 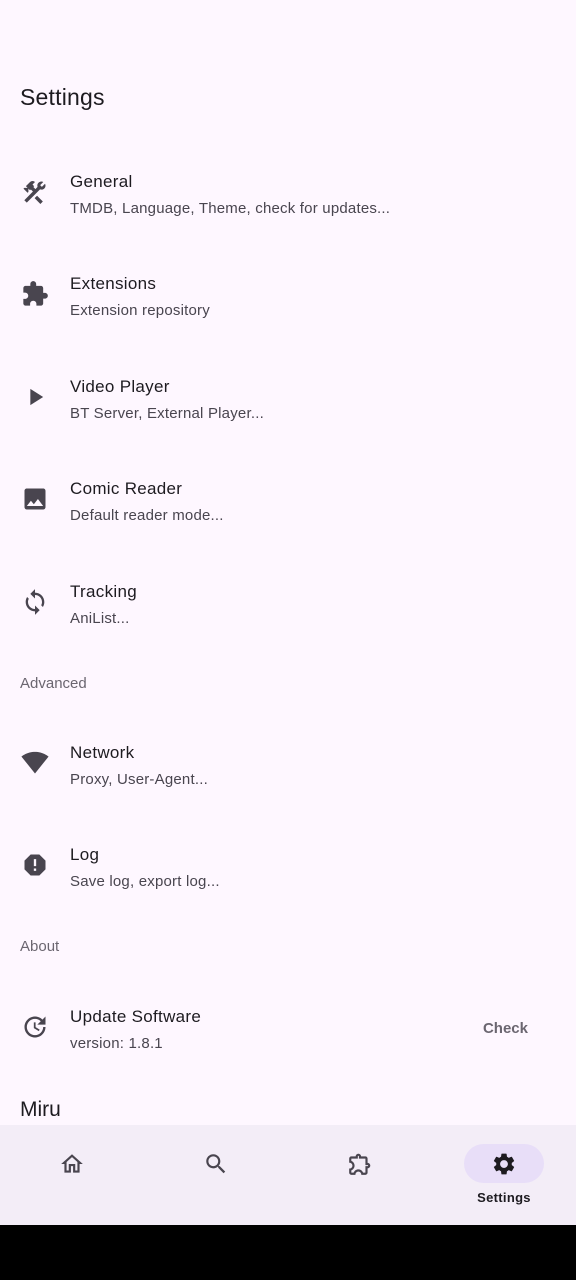 I want to click on settings-icon, so click(x=504, y=1163).